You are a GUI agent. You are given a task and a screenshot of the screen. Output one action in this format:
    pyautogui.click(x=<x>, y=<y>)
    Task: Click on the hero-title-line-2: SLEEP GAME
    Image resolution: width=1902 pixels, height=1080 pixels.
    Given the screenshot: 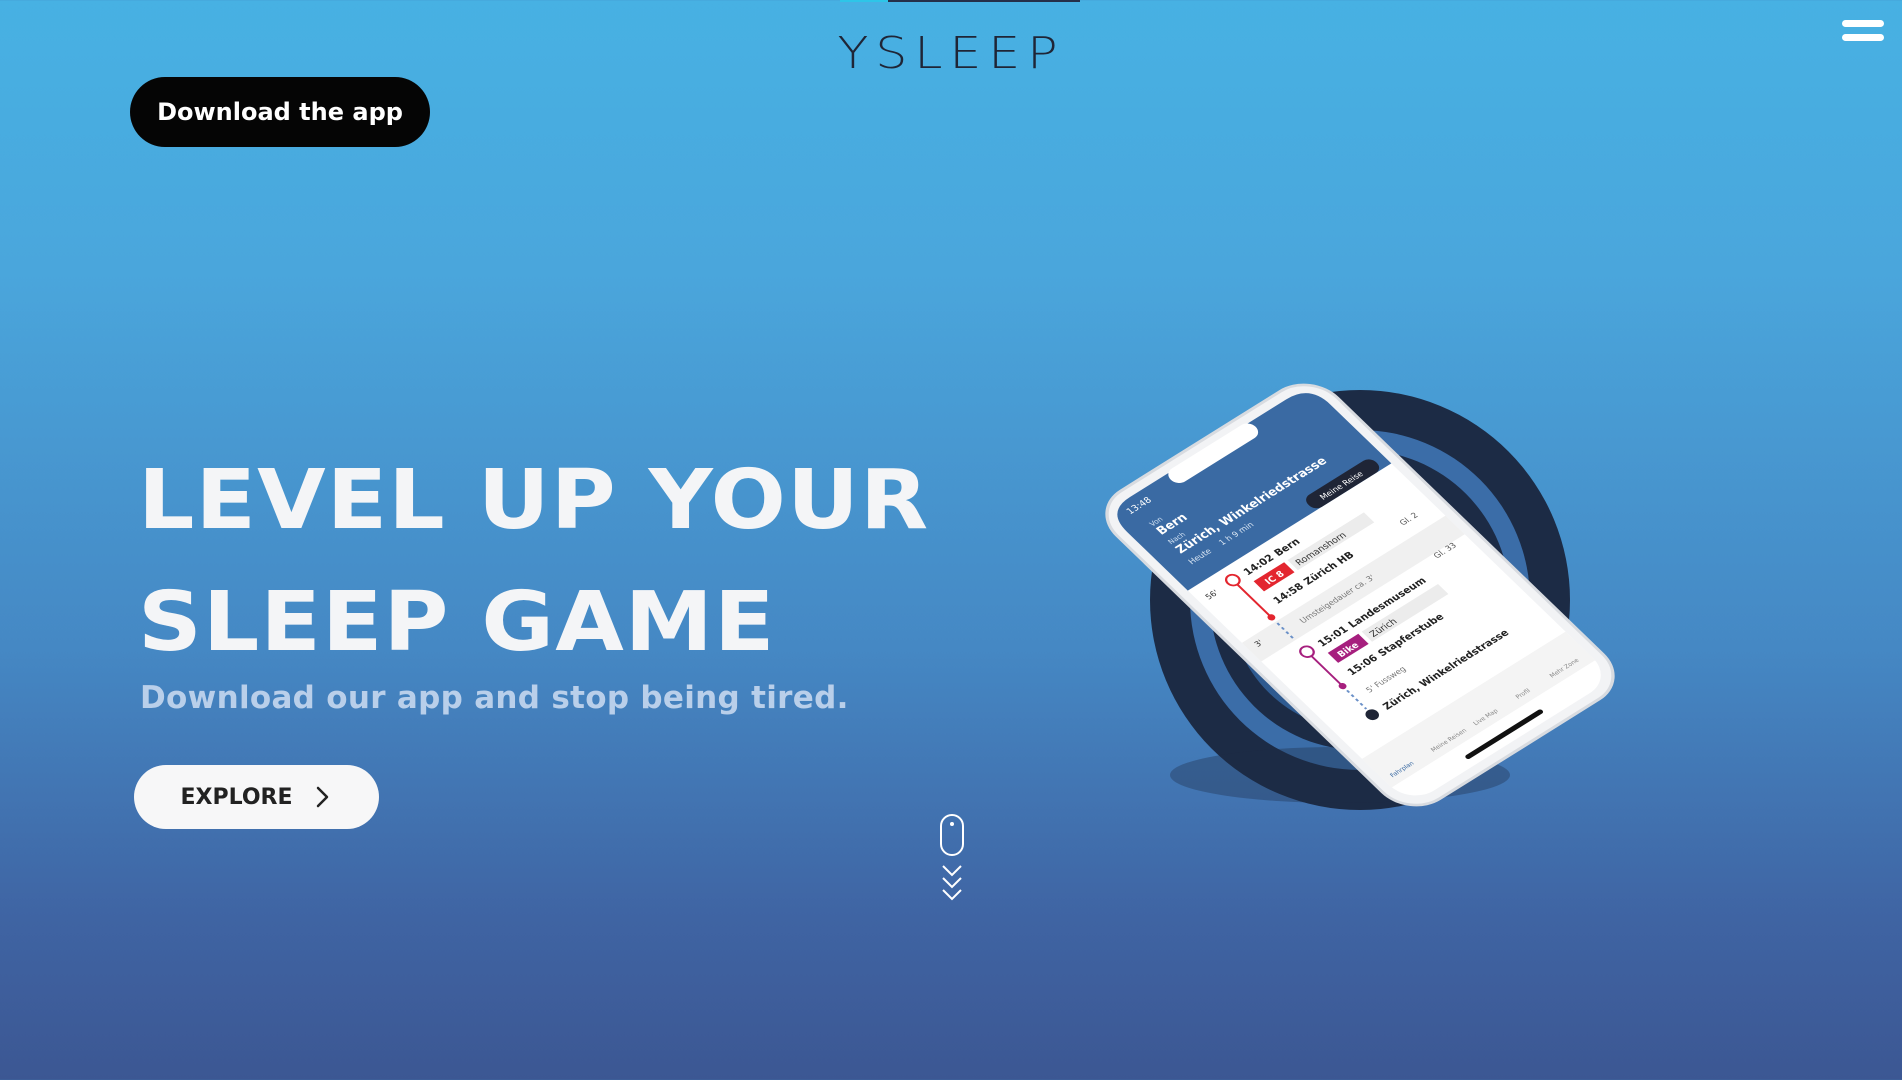 What is the action you would take?
    pyautogui.click(x=457, y=622)
    